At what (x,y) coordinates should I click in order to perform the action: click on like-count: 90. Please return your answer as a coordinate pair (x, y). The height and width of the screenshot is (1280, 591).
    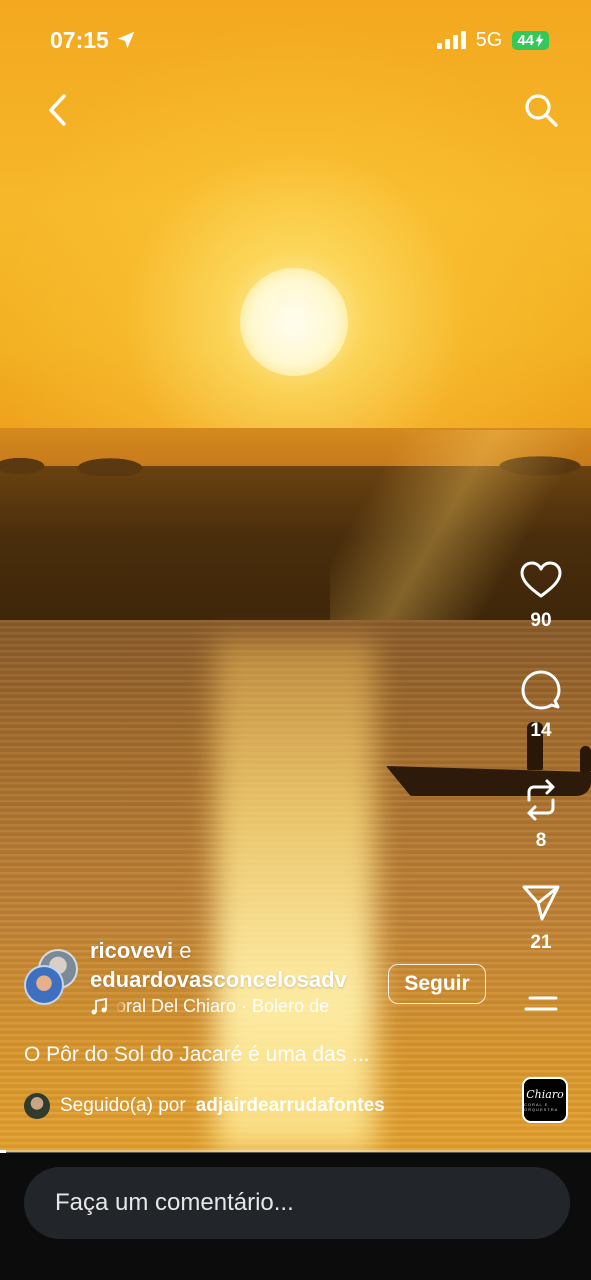
    Looking at the image, I should click on (541, 620).